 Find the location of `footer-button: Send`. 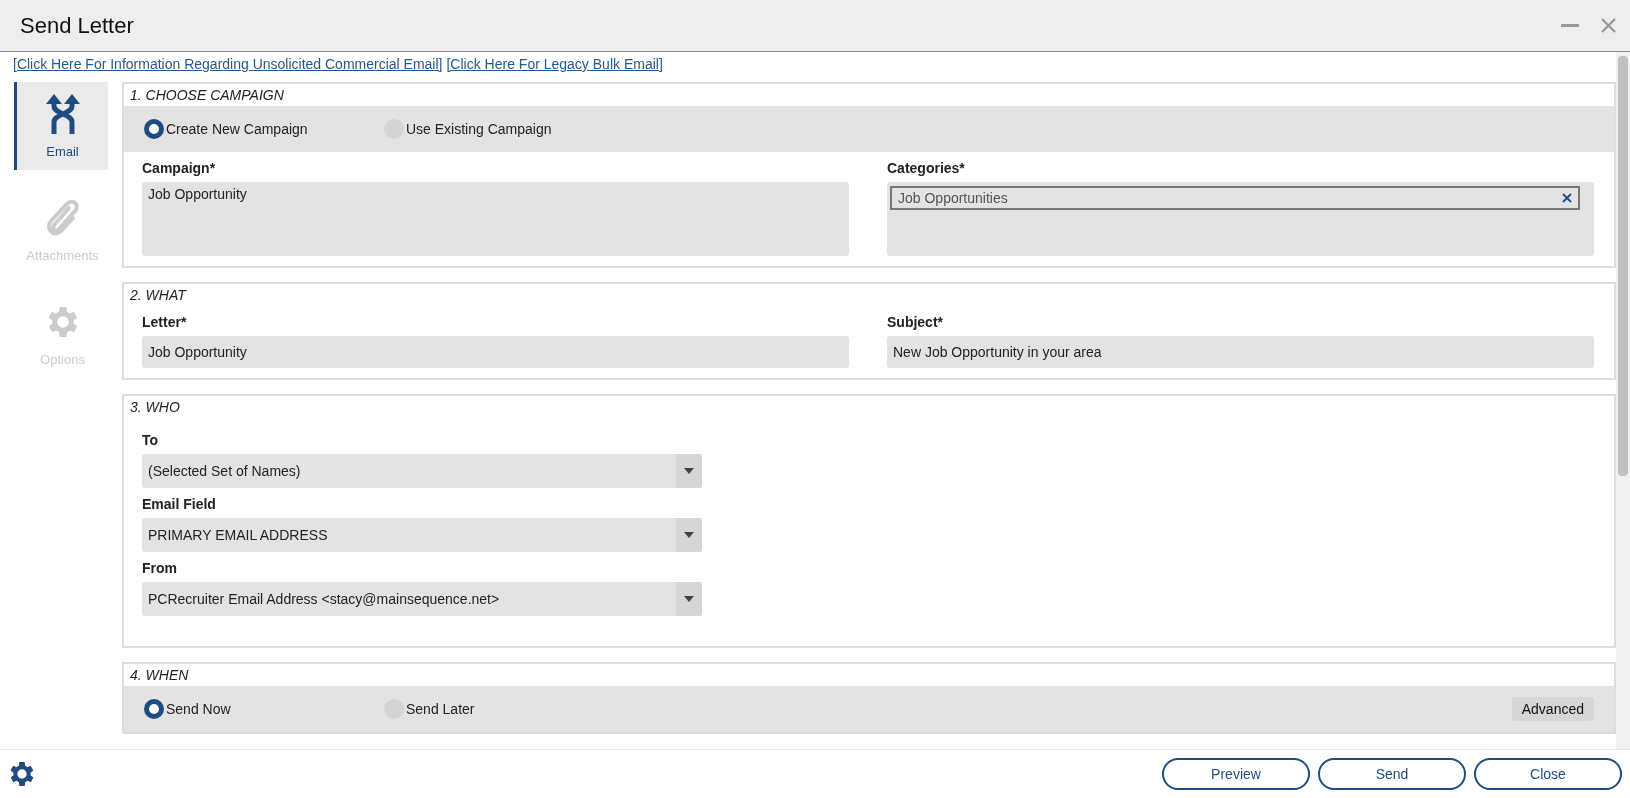

footer-button: Send is located at coordinates (1392, 774).